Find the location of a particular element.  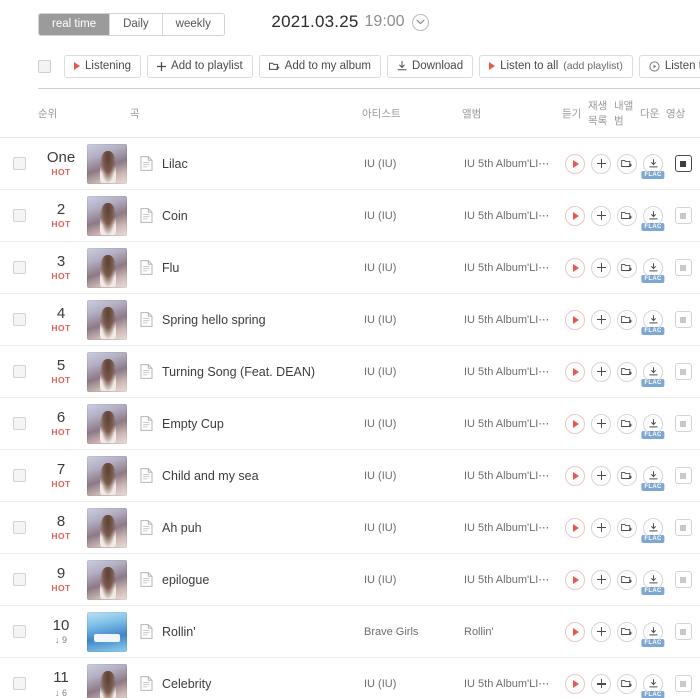

song-title: Turning Song (Feat. DEAN) is located at coordinates (238, 372).